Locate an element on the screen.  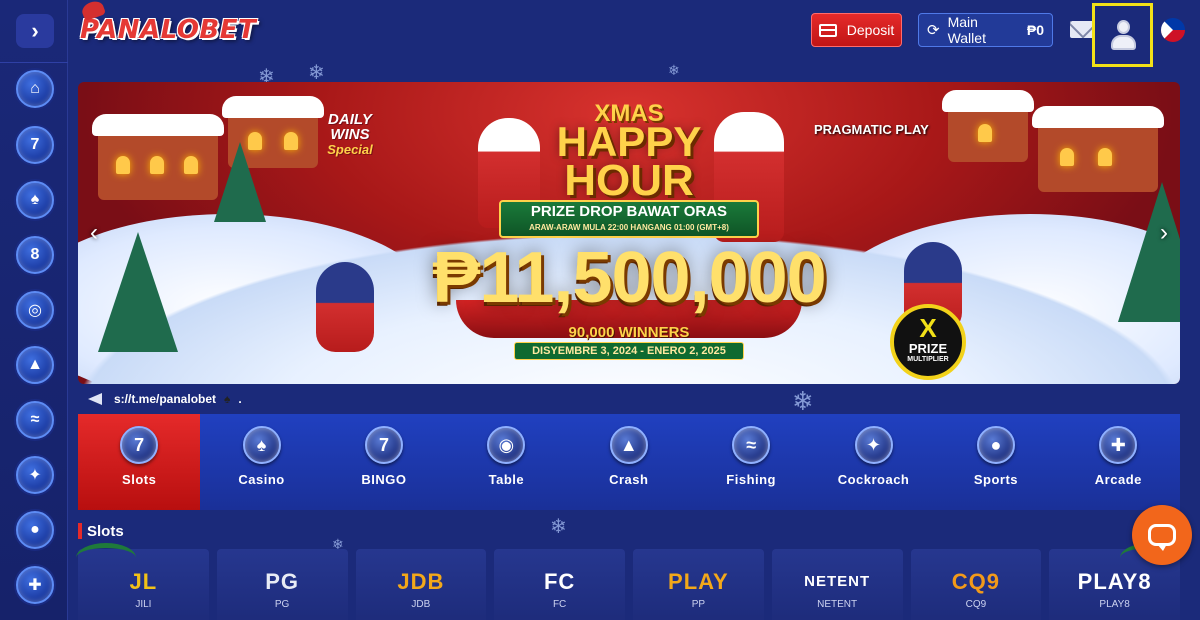
deposit-button: Deposit is located at coordinates (856, 30).